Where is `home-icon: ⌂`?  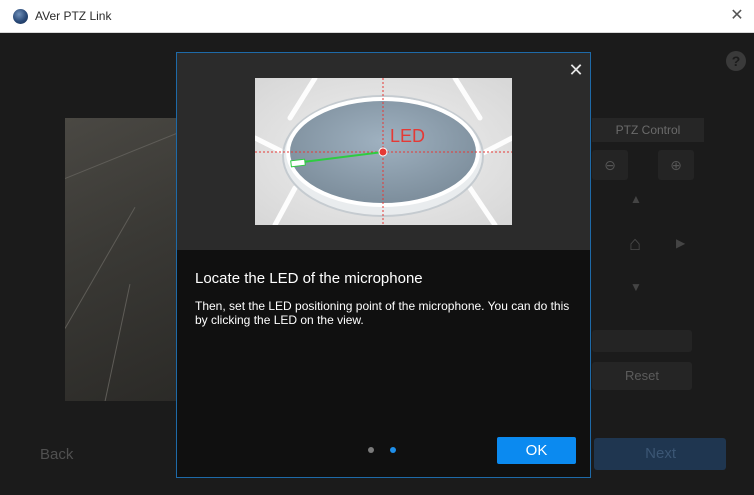
home-icon: ⌂ is located at coordinates (635, 244).